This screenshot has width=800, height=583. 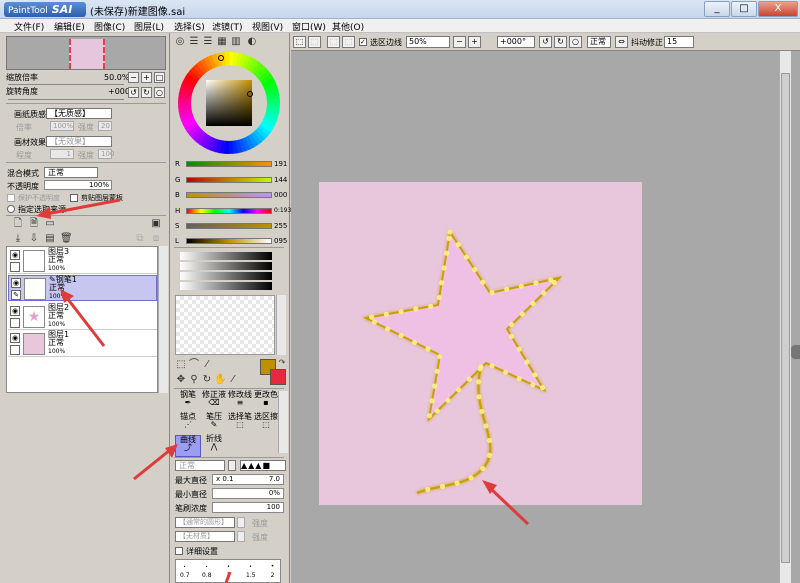 I want to click on move-icon: ✥, so click(x=181, y=380).